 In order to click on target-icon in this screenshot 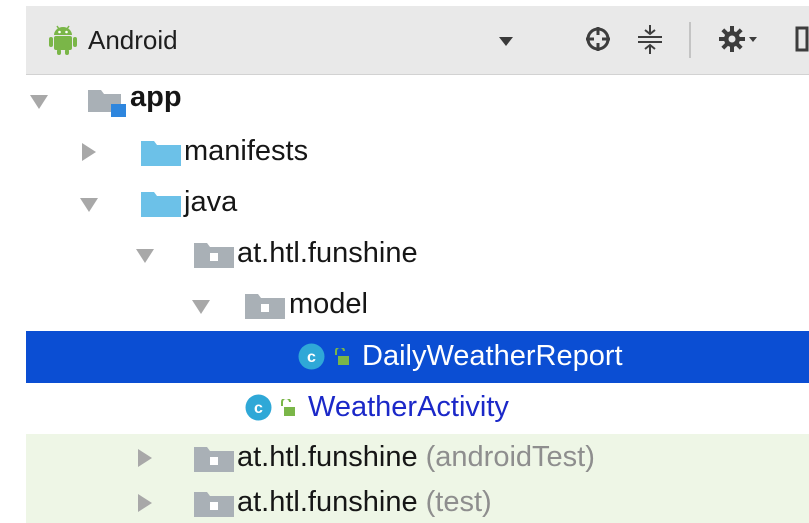, I will do `click(598, 39)`.